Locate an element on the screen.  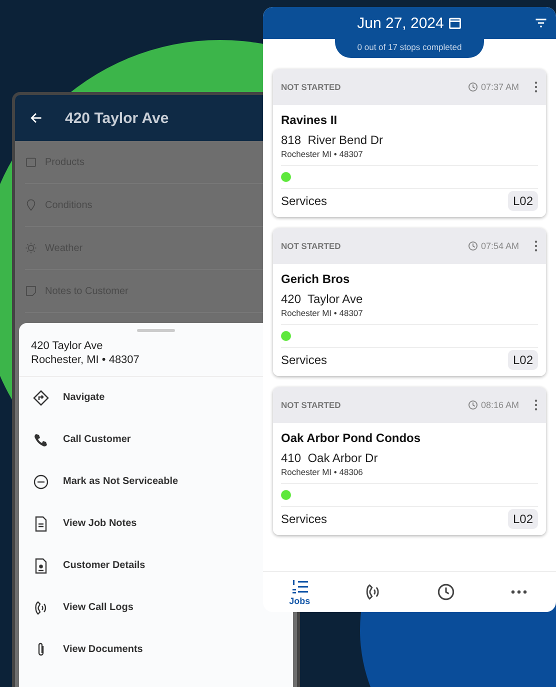
action-item: Navigate is located at coordinates (84, 397).